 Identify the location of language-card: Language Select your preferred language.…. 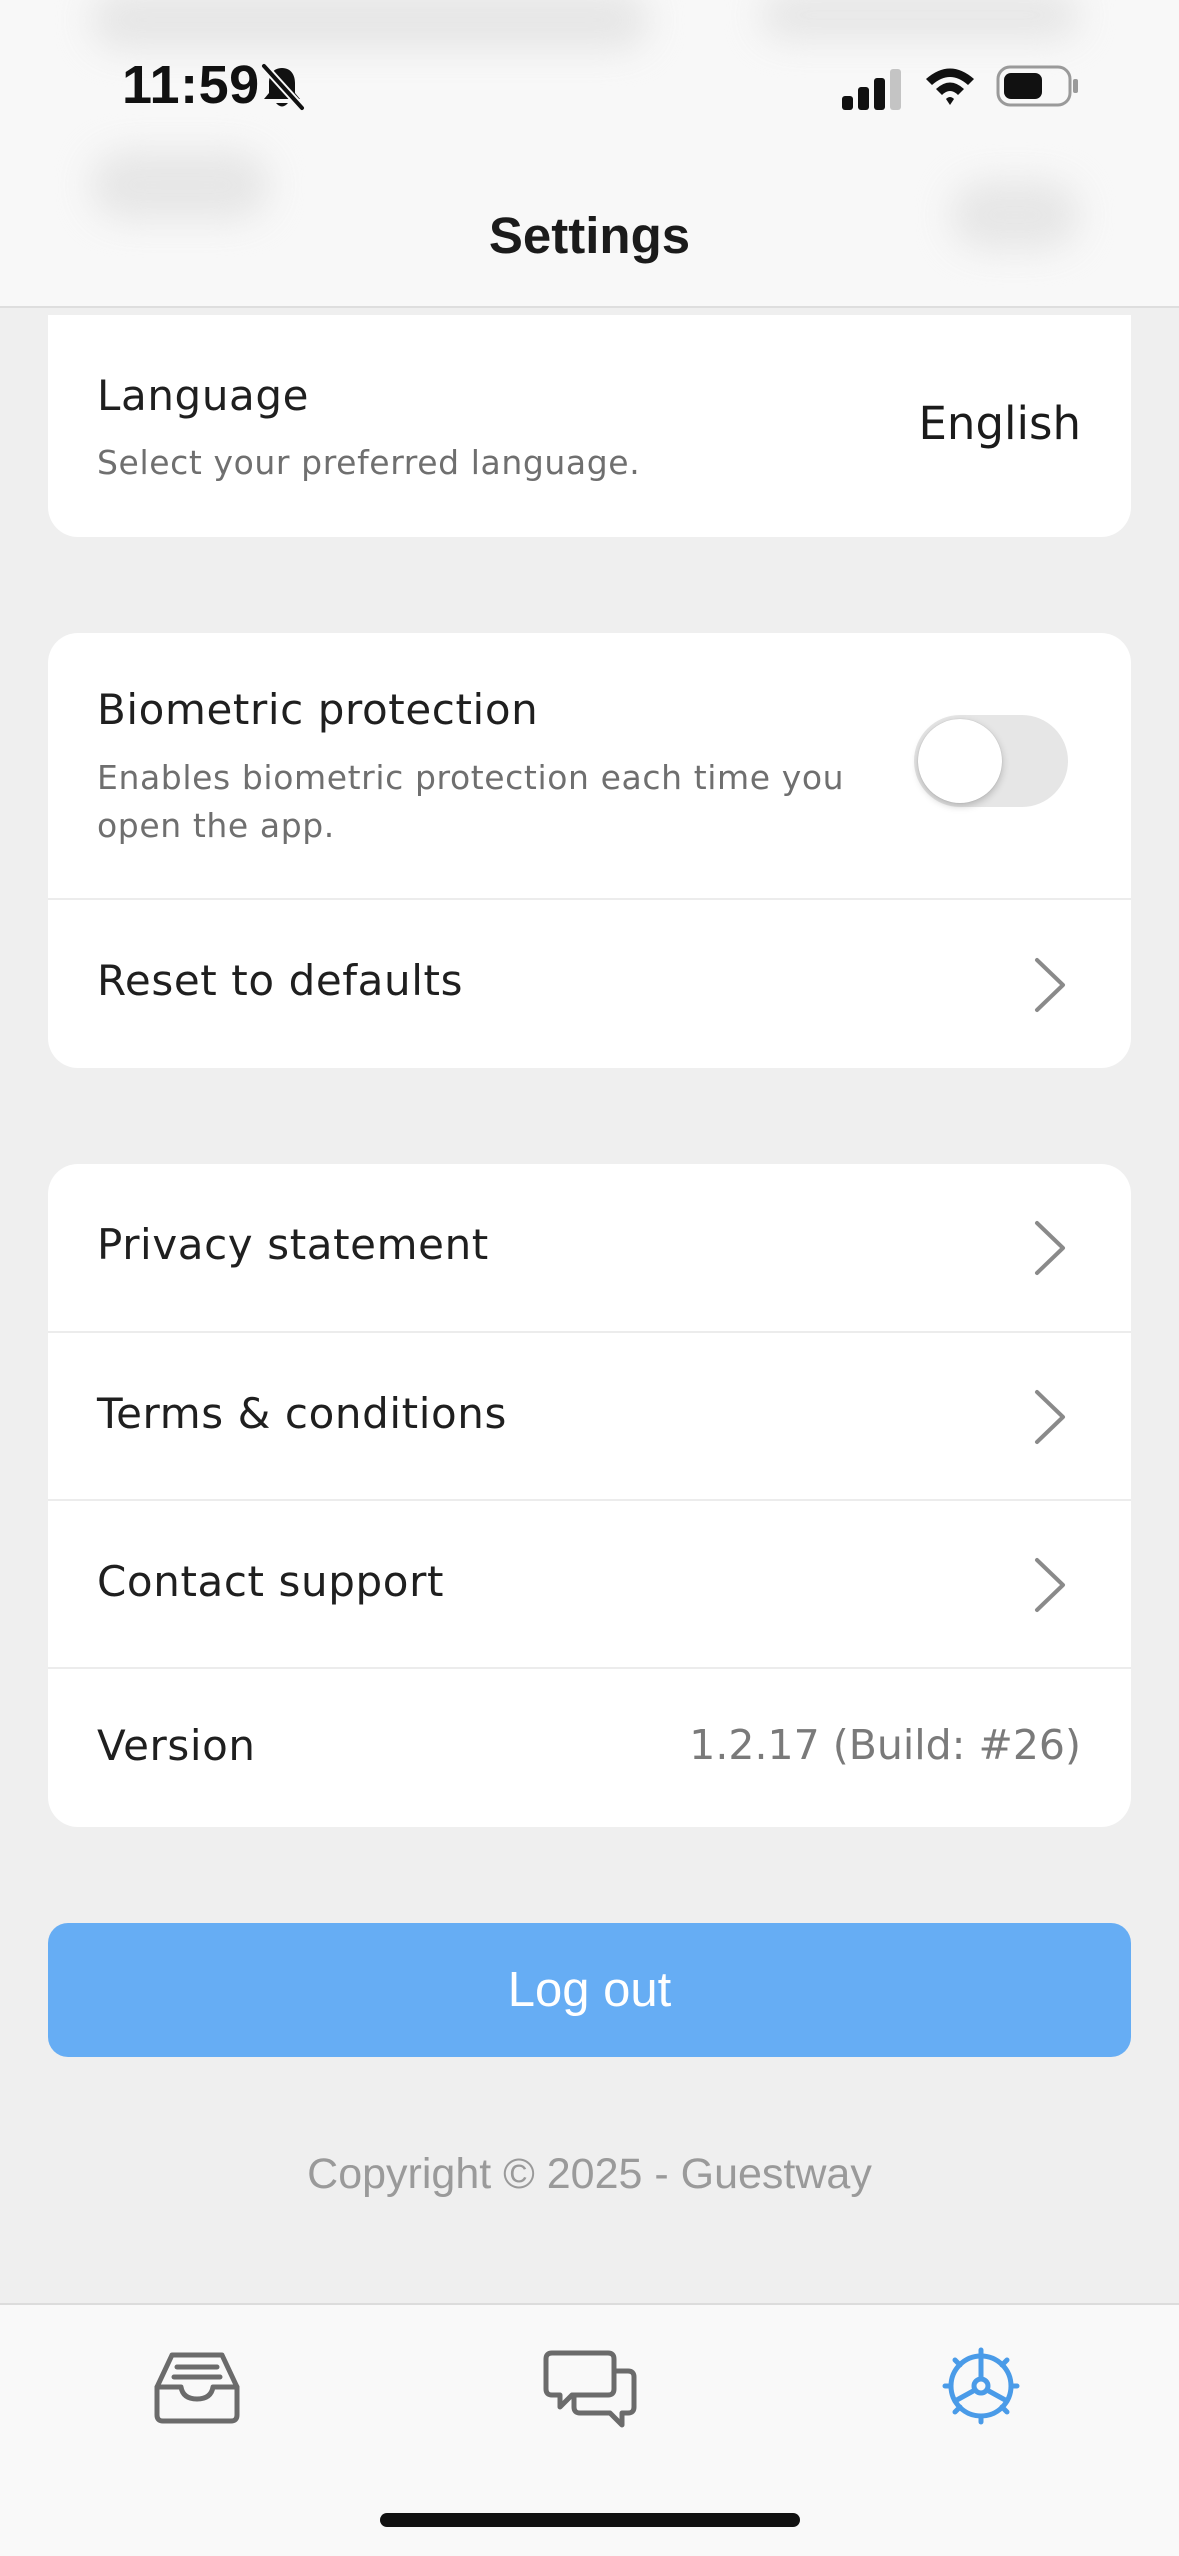
(589, 426).